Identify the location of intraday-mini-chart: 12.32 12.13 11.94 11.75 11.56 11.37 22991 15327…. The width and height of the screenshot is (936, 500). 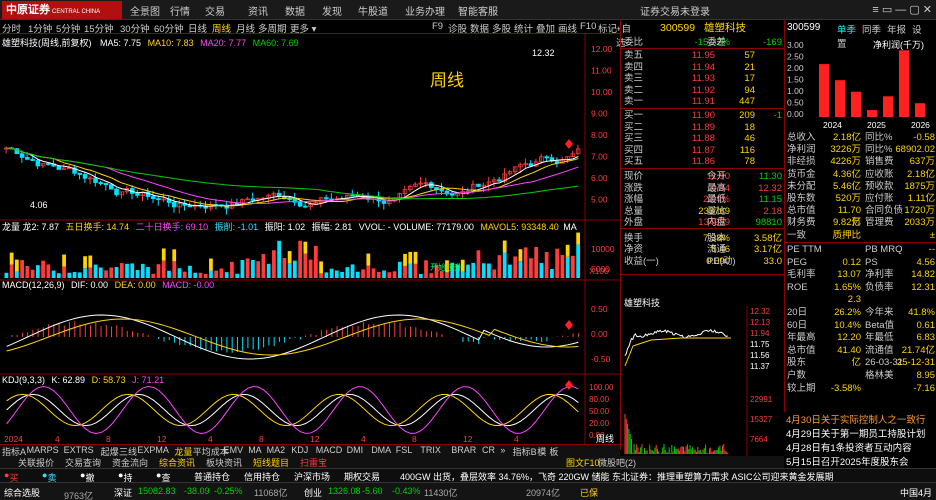
(703, 381).